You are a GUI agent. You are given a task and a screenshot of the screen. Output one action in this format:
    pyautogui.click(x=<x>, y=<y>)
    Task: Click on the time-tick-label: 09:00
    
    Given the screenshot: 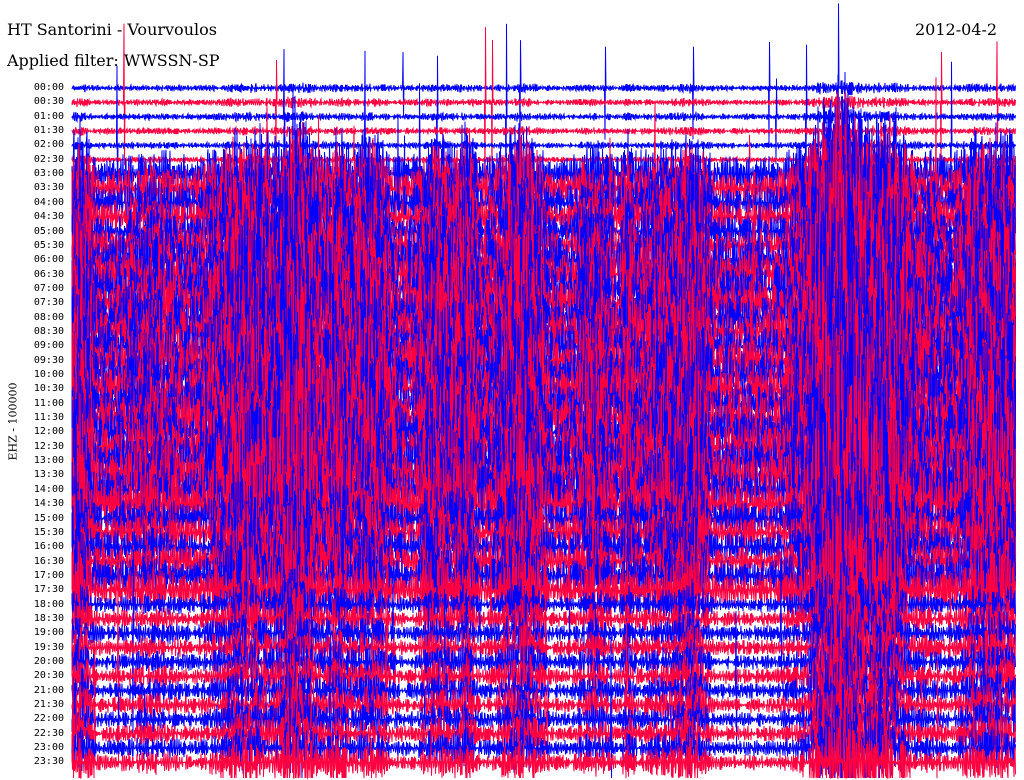 What is the action you would take?
    pyautogui.click(x=48, y=346)
    